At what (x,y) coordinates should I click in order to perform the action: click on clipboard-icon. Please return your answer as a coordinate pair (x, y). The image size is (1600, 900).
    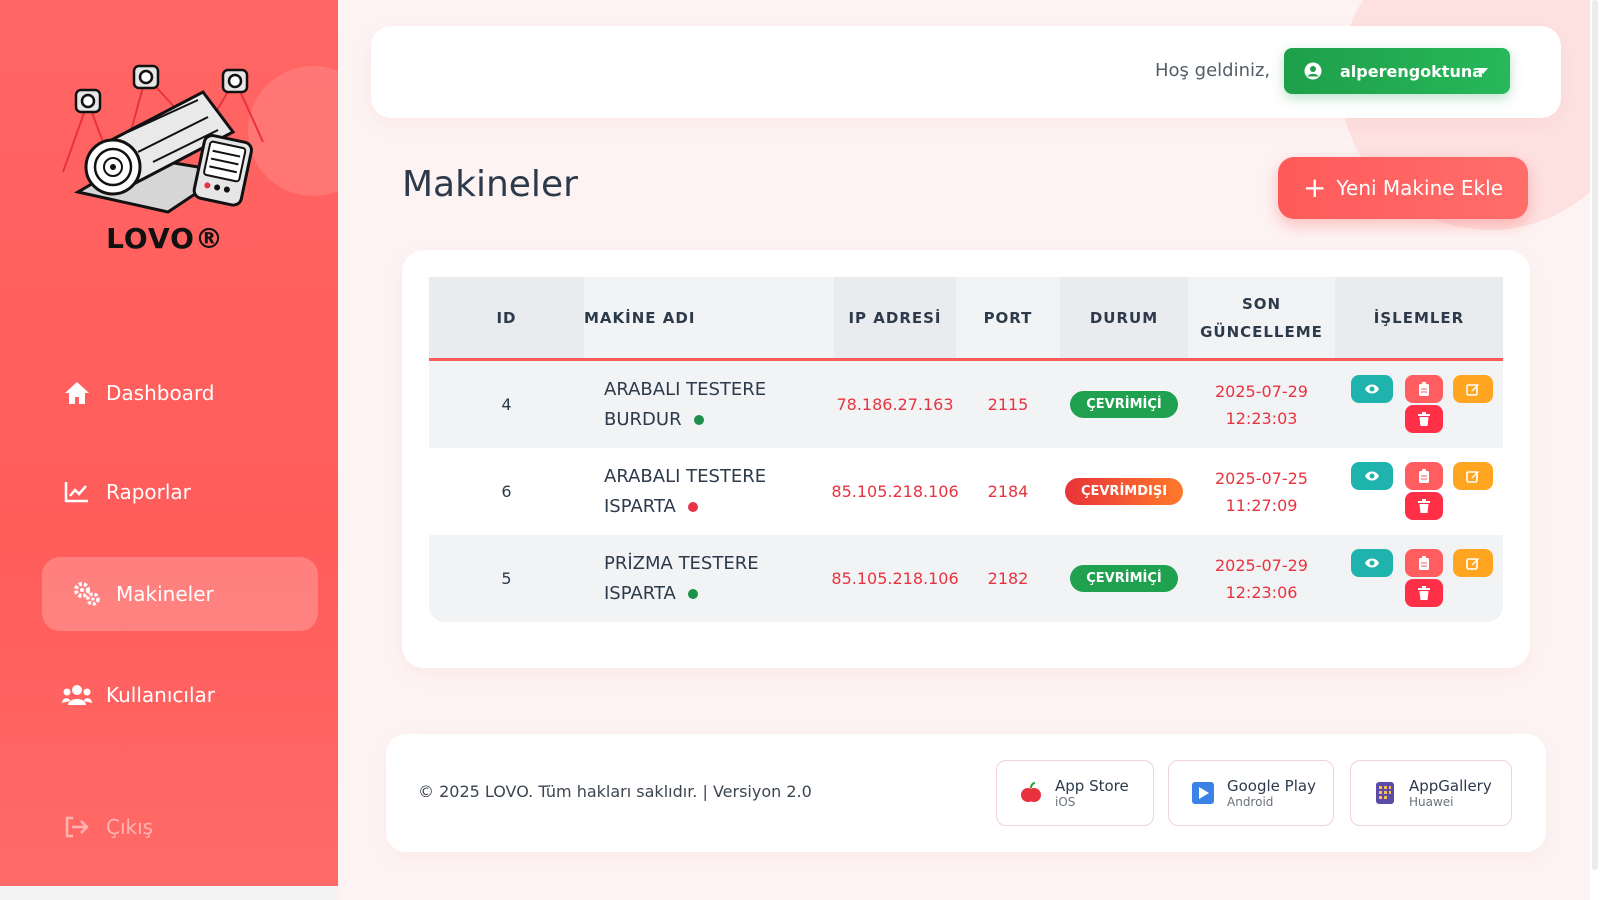
    Looking at the image, I should click on (1424, 389).